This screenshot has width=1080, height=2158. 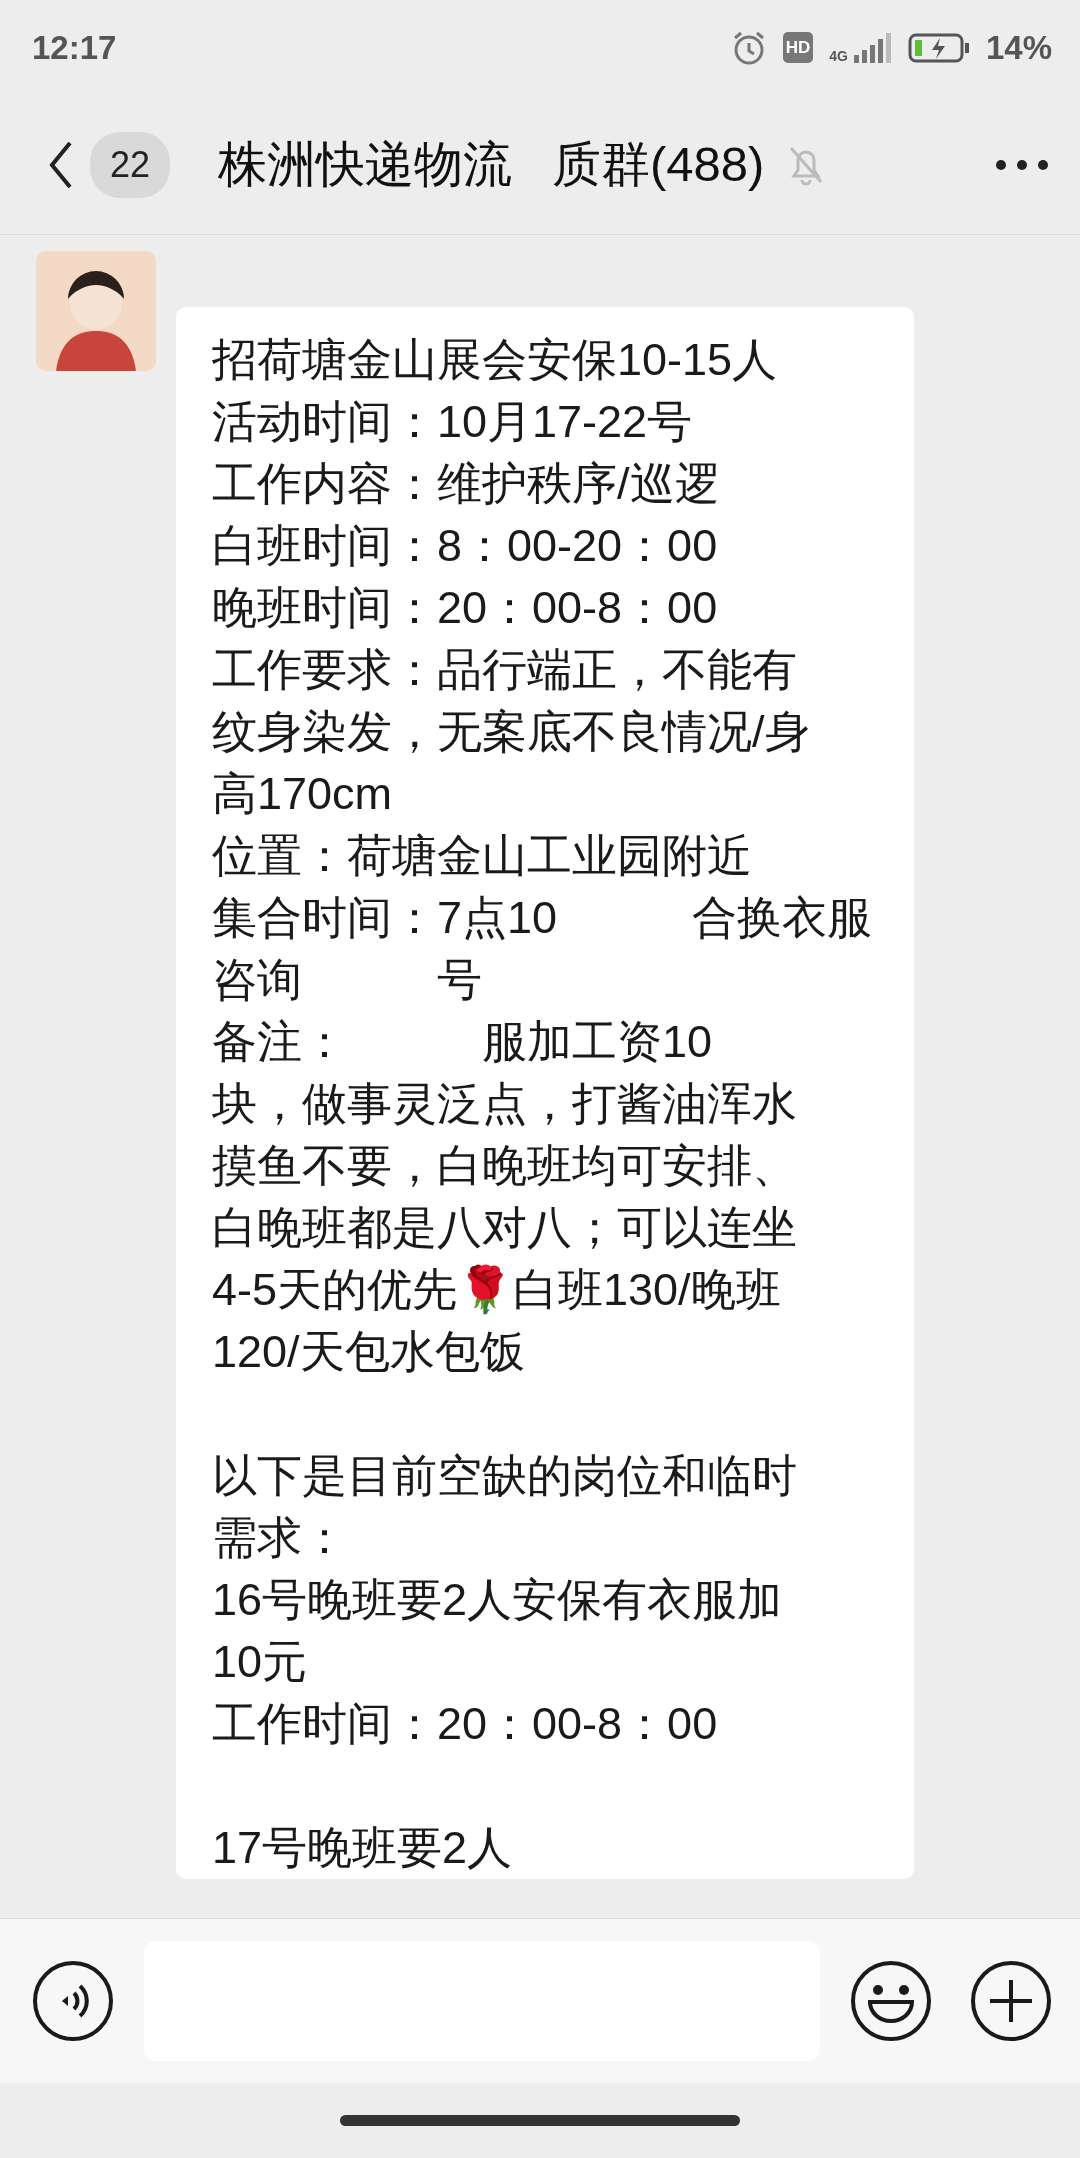 What do you see at coordinates (130, 164) in the screenshot?
I see `unread-count: 22` at bounding box center [130, 164].